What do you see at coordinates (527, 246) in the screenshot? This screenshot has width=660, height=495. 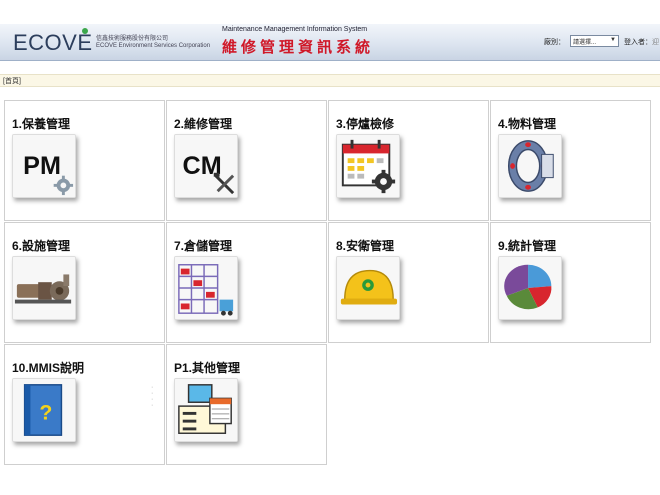 I see `menu-tile-label: 9.統計管理` at bounding box center [527, 246].